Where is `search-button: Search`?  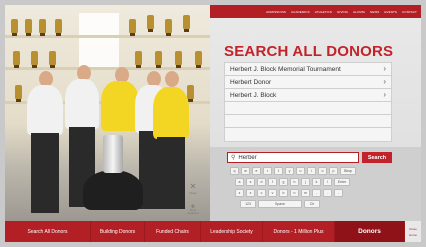 search-button: Search is located at coordinates (377, 157).